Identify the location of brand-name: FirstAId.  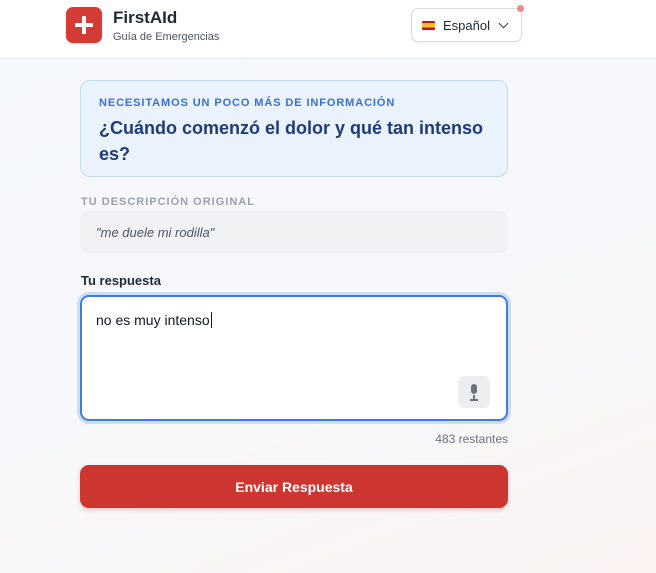
(145, 17).